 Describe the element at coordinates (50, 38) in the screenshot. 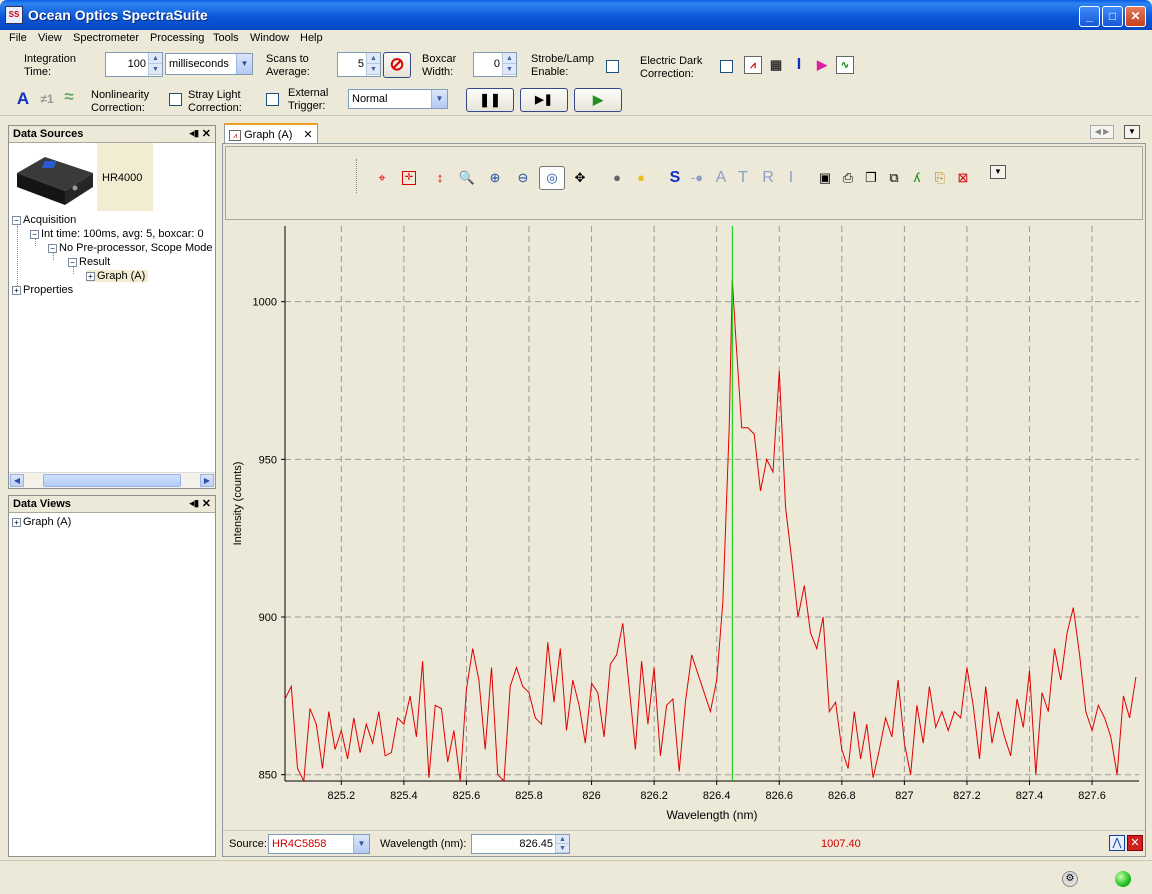

I see `menu-view: View` at that location.